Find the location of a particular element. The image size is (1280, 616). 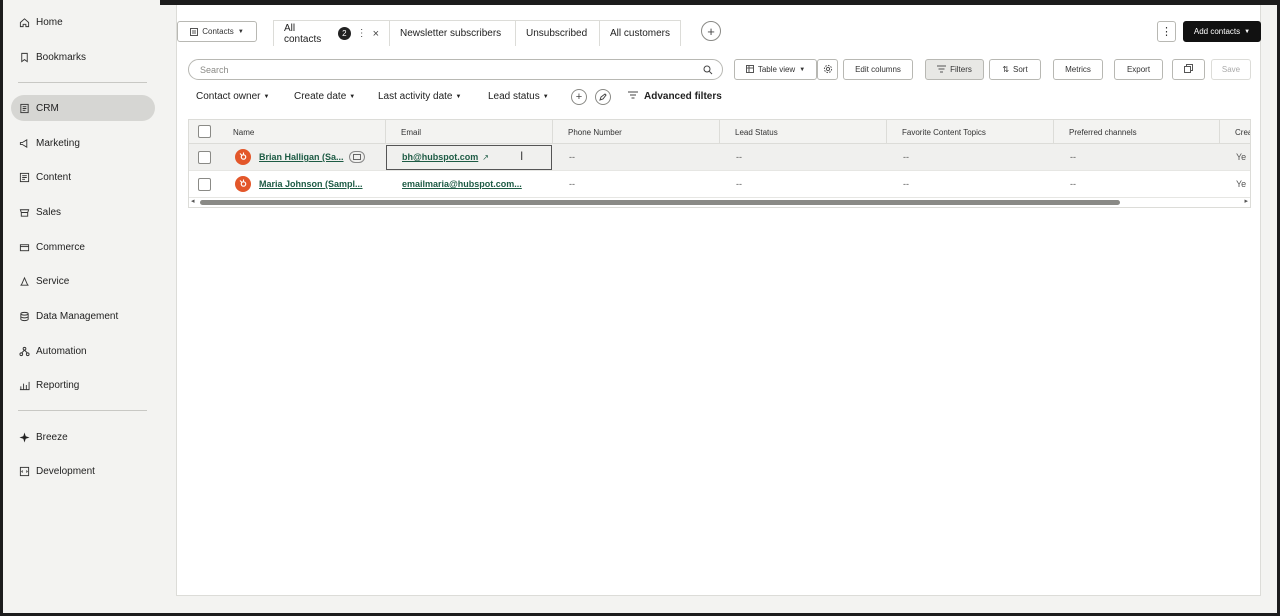

tab-newsletter-subscribers: Newsletter subscribers is located at coordinates (452, 33).